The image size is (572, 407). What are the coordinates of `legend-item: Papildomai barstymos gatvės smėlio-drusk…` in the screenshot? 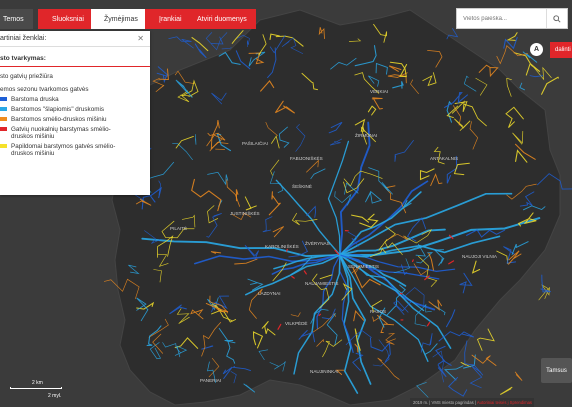 It's located at (75, 150).